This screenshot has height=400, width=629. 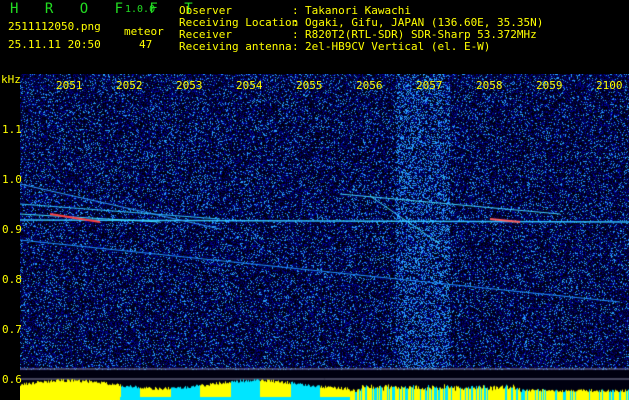 What do you see at coordinates (549, 85) in the screenshot?
I see `x-tick-label: 2059` at bounding box center [549, 85].